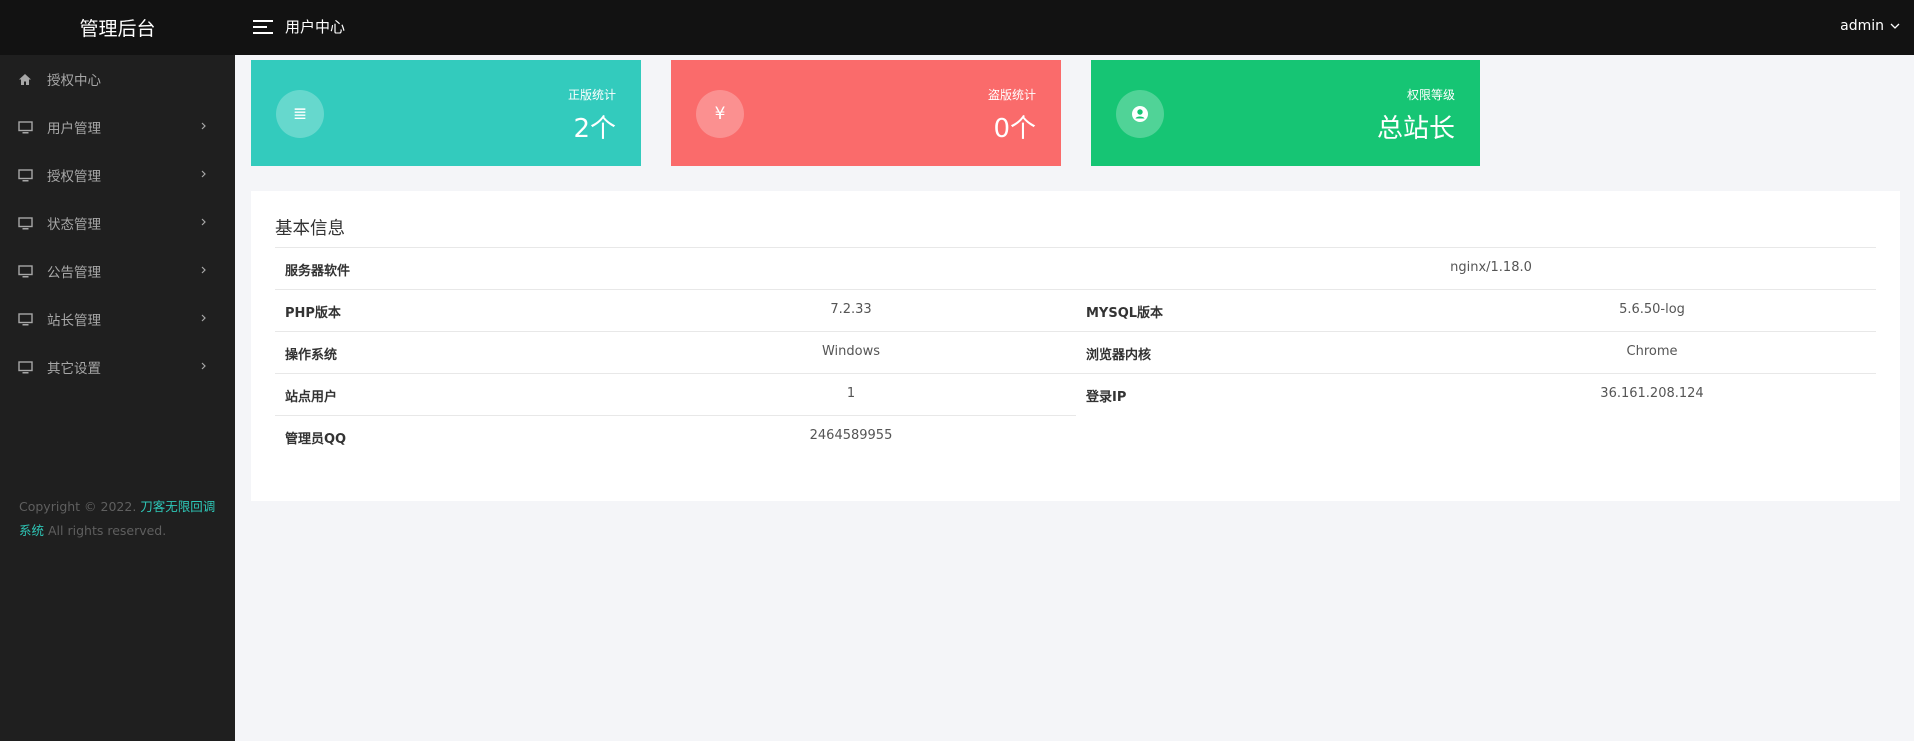 This screenshot has width=1914, height=741. Describe the element at coordinates (1652, 309) in the screenshot. I see `mysql-version-value: 5.6.50-log` at that location.